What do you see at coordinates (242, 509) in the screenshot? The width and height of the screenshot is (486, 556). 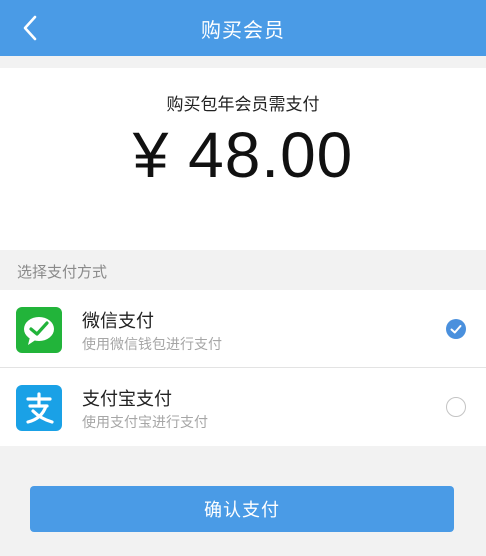 I see `confirm-payment-button: 确认支付` at bounding box center [242, 509].